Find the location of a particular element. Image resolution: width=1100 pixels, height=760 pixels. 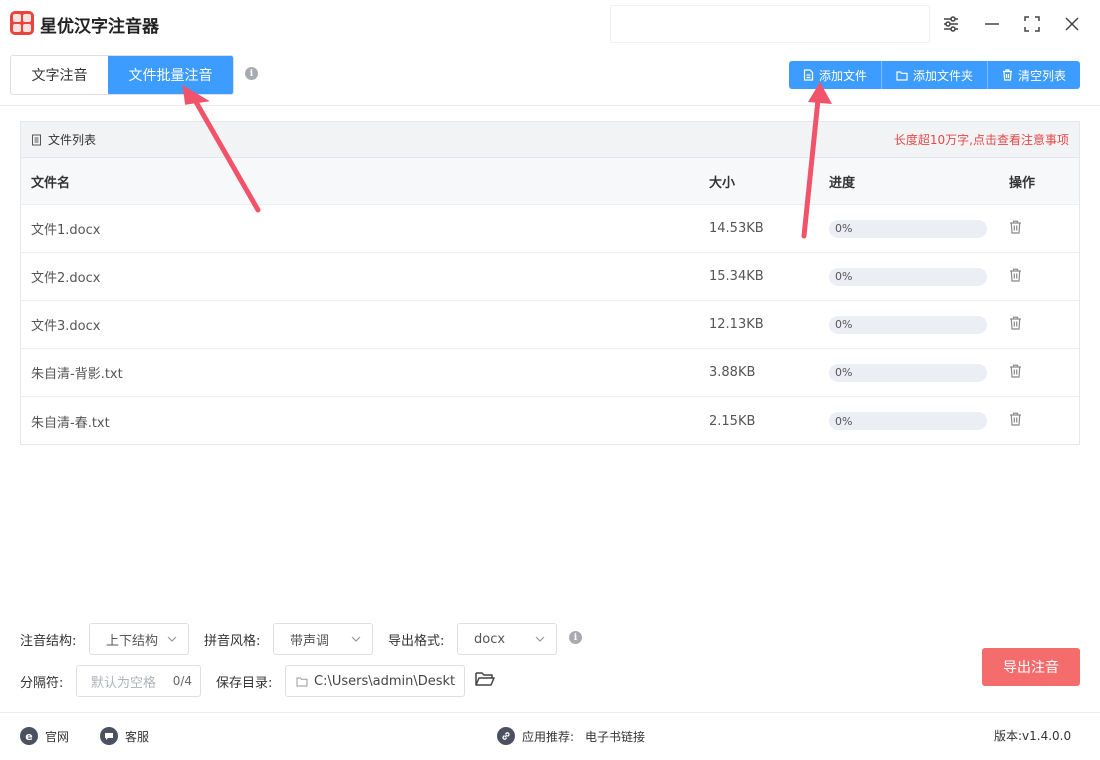

app-title: 星优汉字注音器 is located at coordinates (99, 27).